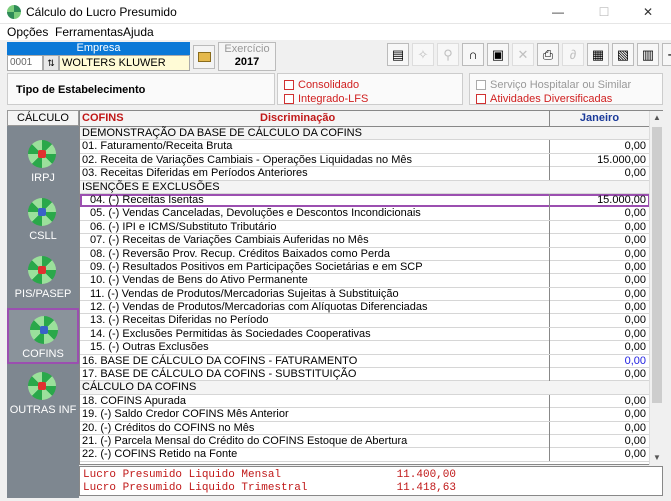  I want to click on exit-button: ⇥, so click(666, 54).